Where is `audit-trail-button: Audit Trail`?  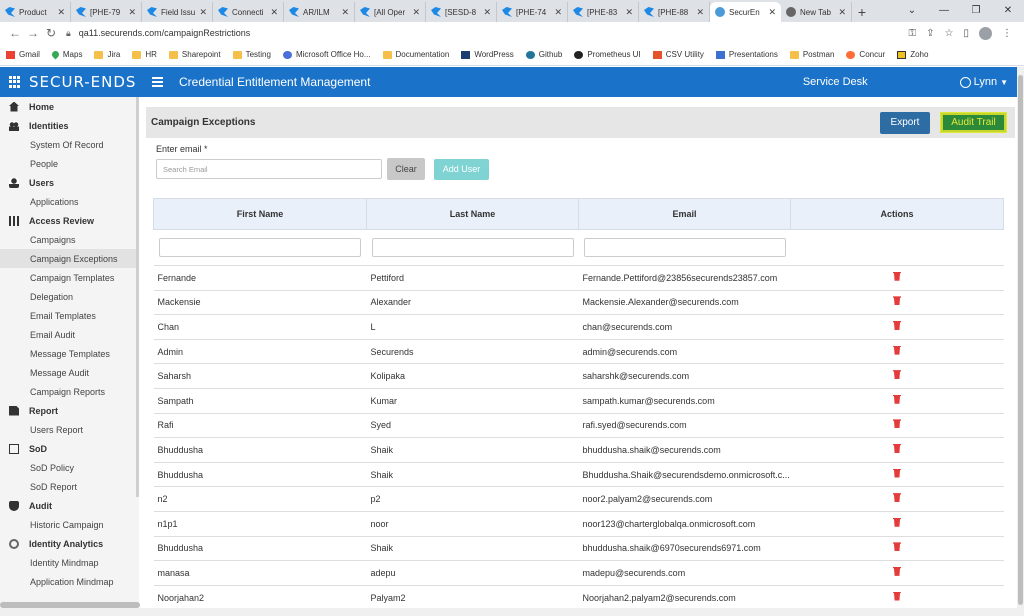 audit-trail-button: Audit Trail is located at coordinates (973, 122).